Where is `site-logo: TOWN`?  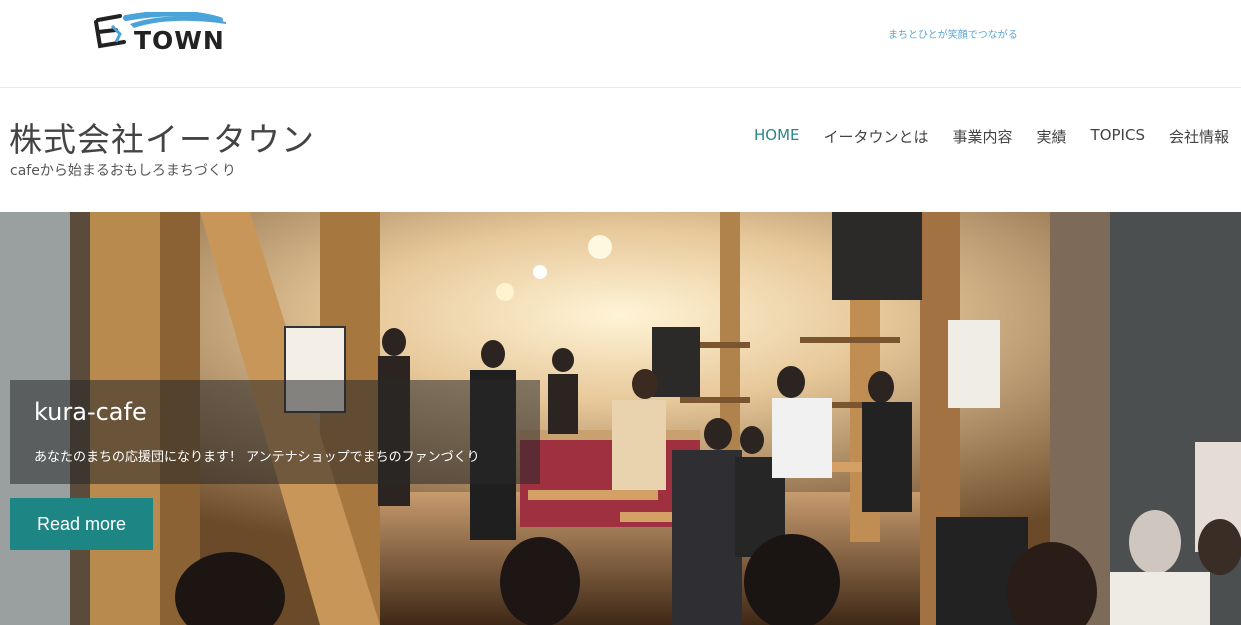
site-logo: TOWN is located at coordinates (160, 33).